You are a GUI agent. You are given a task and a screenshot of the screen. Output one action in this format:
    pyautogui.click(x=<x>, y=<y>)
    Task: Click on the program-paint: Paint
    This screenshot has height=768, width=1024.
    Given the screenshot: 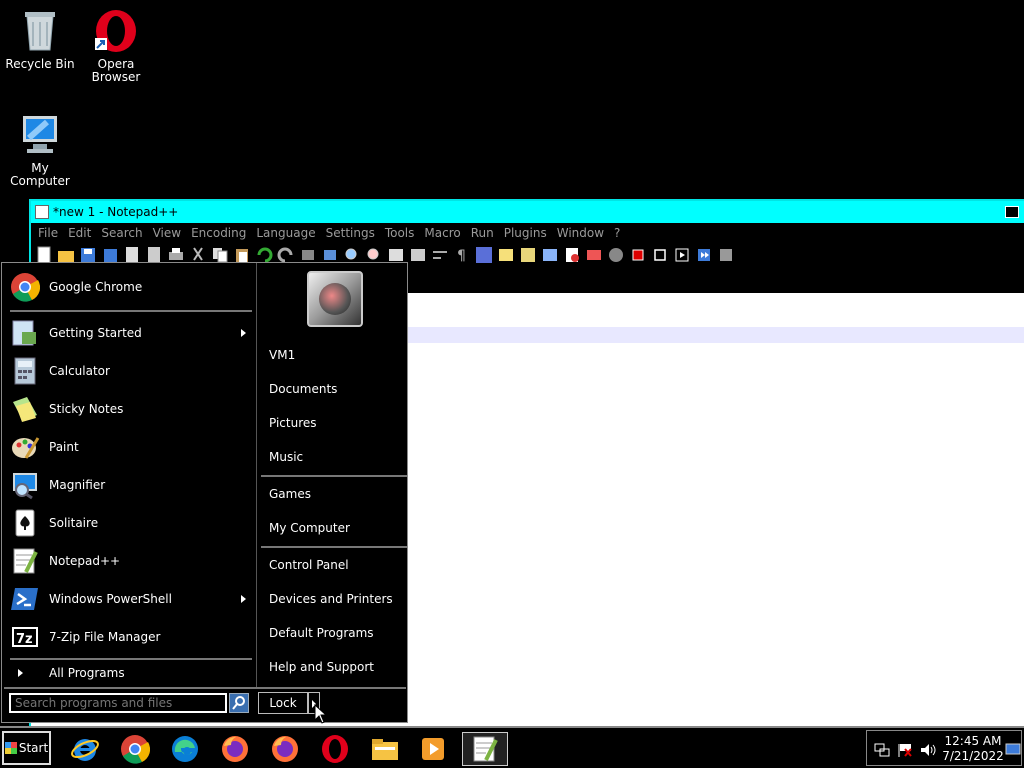 What is the action you would take?
    pyautogui.click(x=130, y=447)
    